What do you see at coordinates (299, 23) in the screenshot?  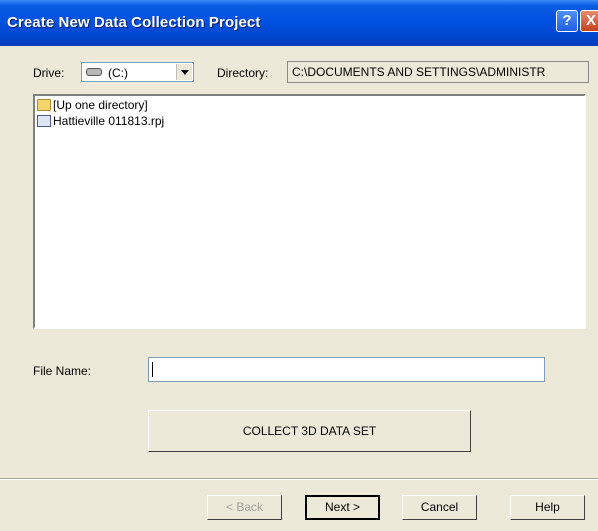 I see `title-bar: Create New Data Collection Project ? X` at bounding box center [299, 23].